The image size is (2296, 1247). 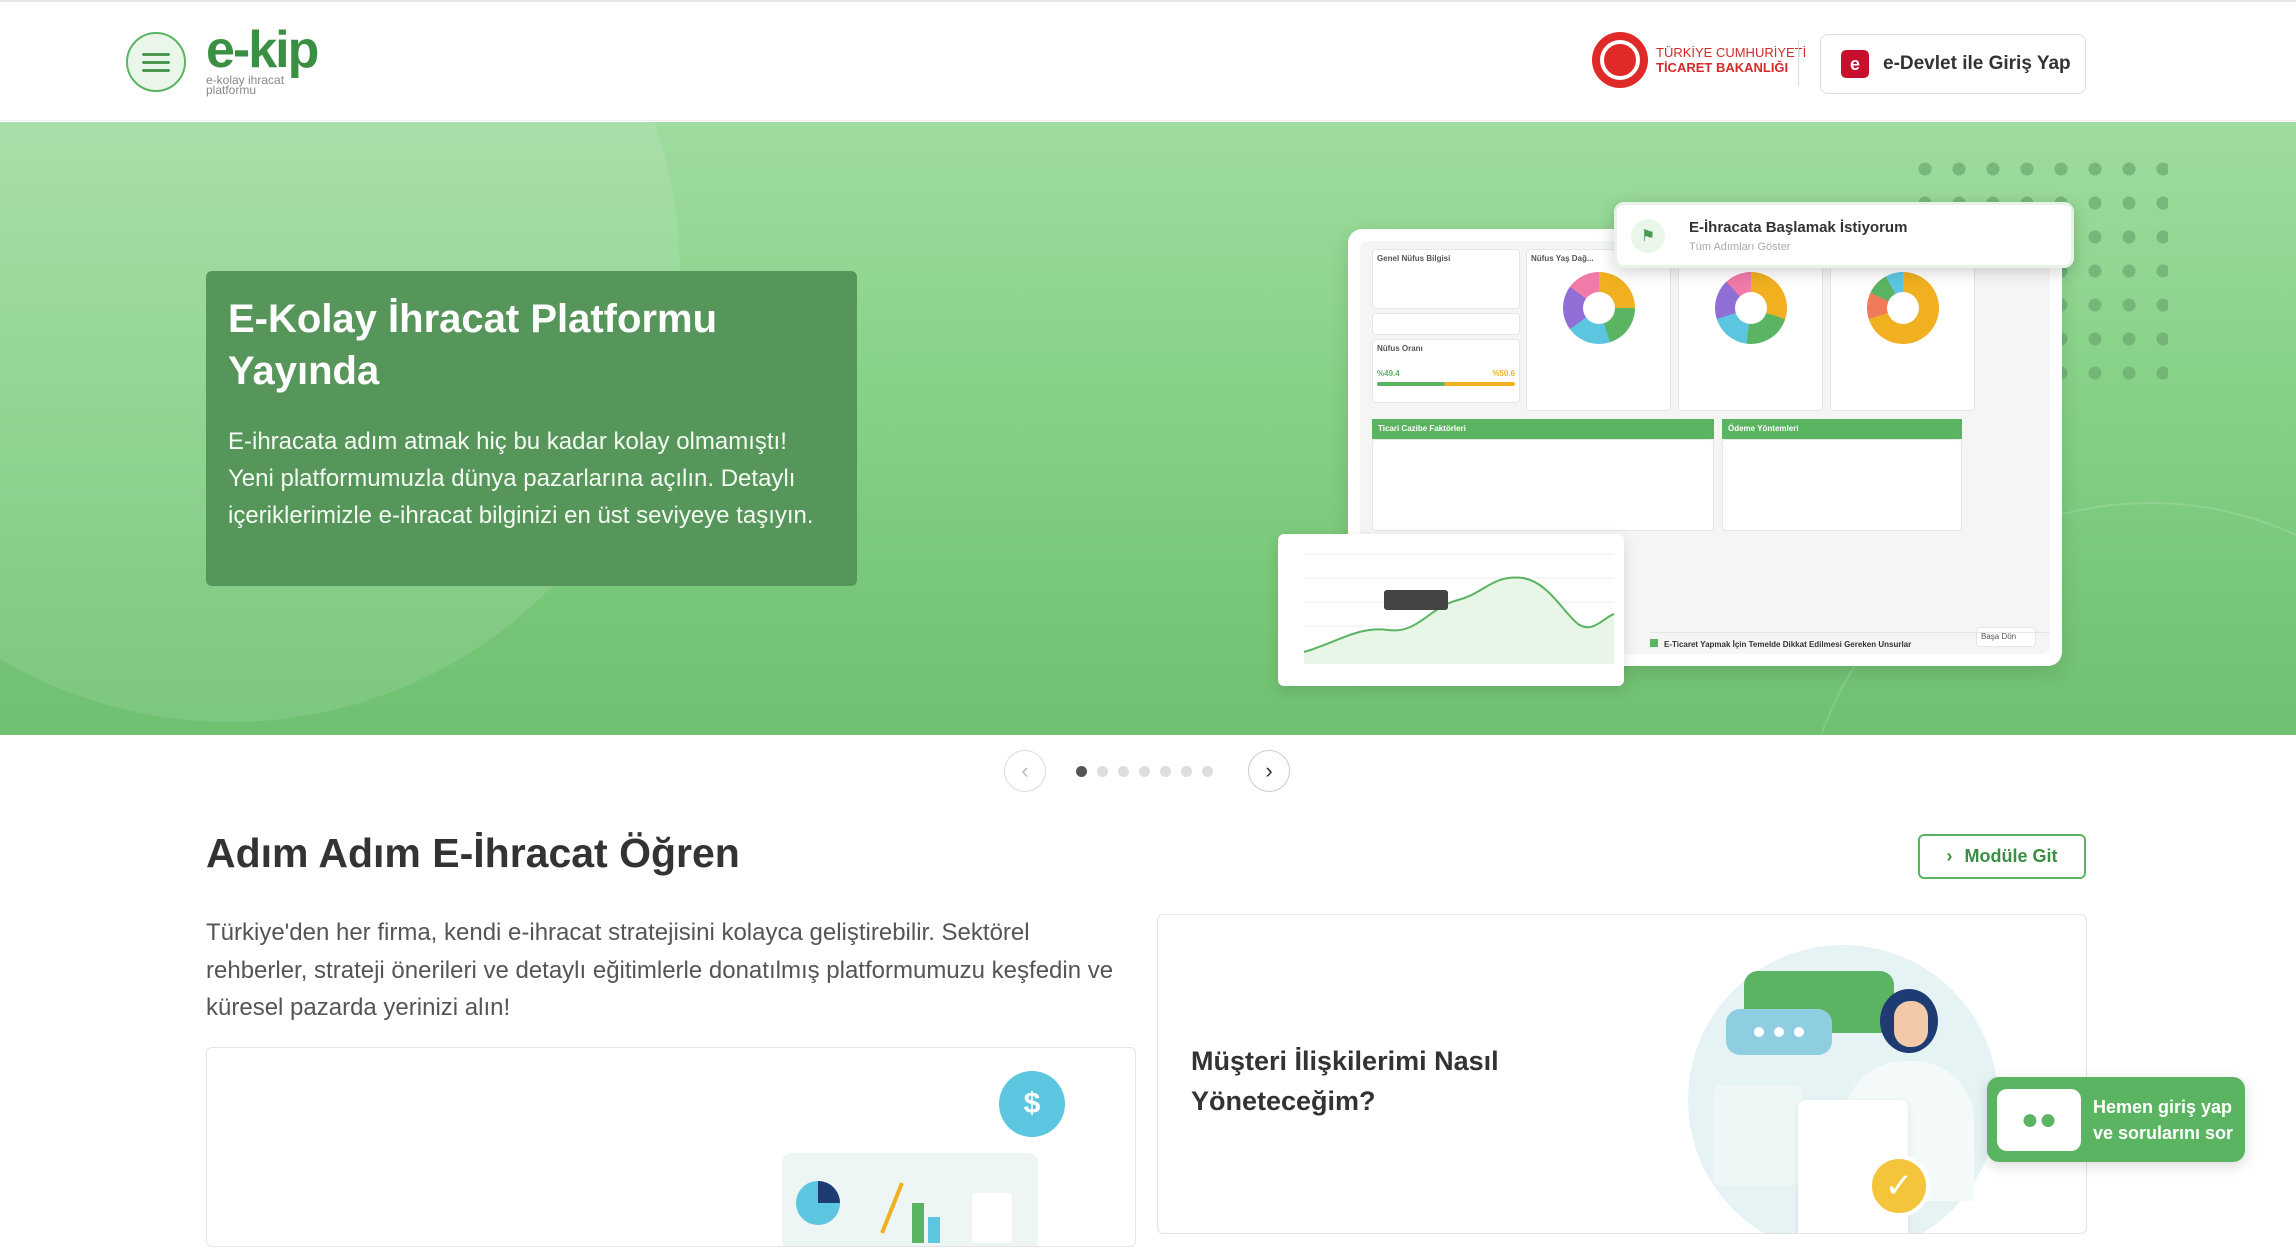 What do you see at coordinates (1977, 63) in the screenshot?
I see `edevlet-login-label: e-Devlet ile Giriş Yap` at bounding box center [1977, 63].